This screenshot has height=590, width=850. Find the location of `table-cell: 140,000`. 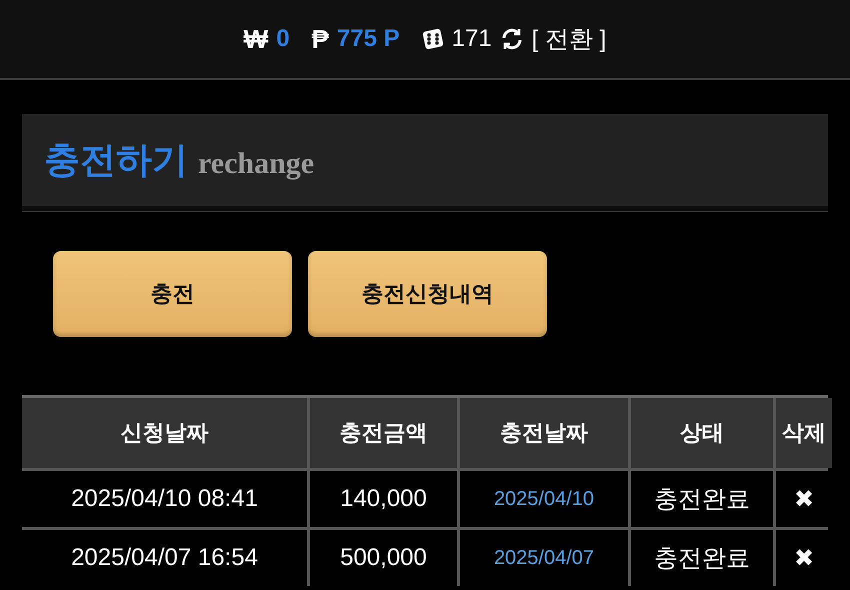

table-cell: 140,000 is located at coordinates (383, 499).